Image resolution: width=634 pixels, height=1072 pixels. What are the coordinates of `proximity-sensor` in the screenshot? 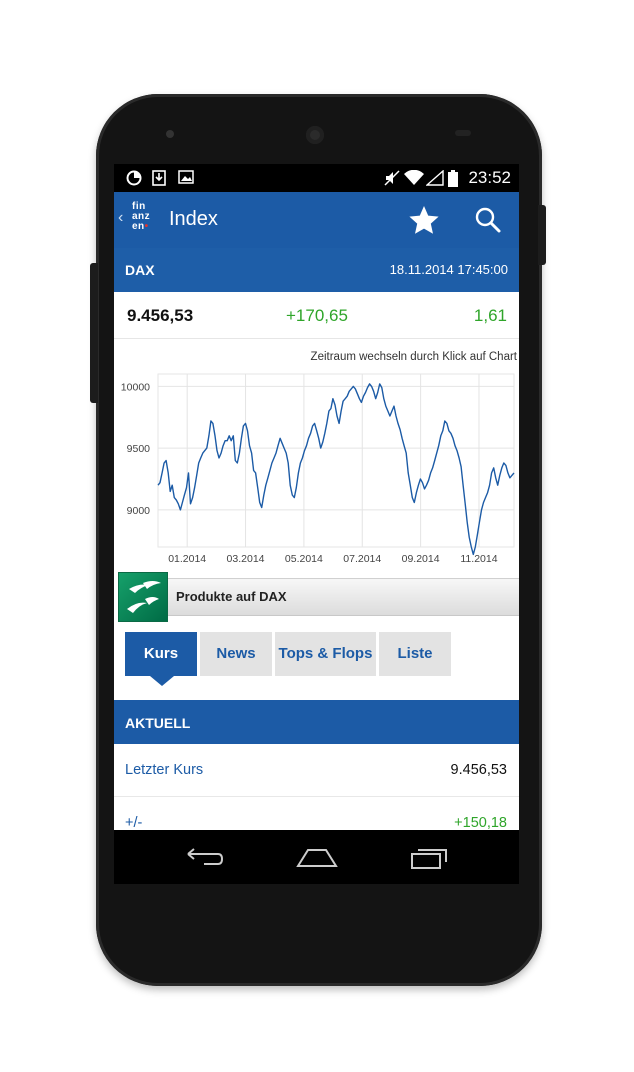 It's located at (463, 133).